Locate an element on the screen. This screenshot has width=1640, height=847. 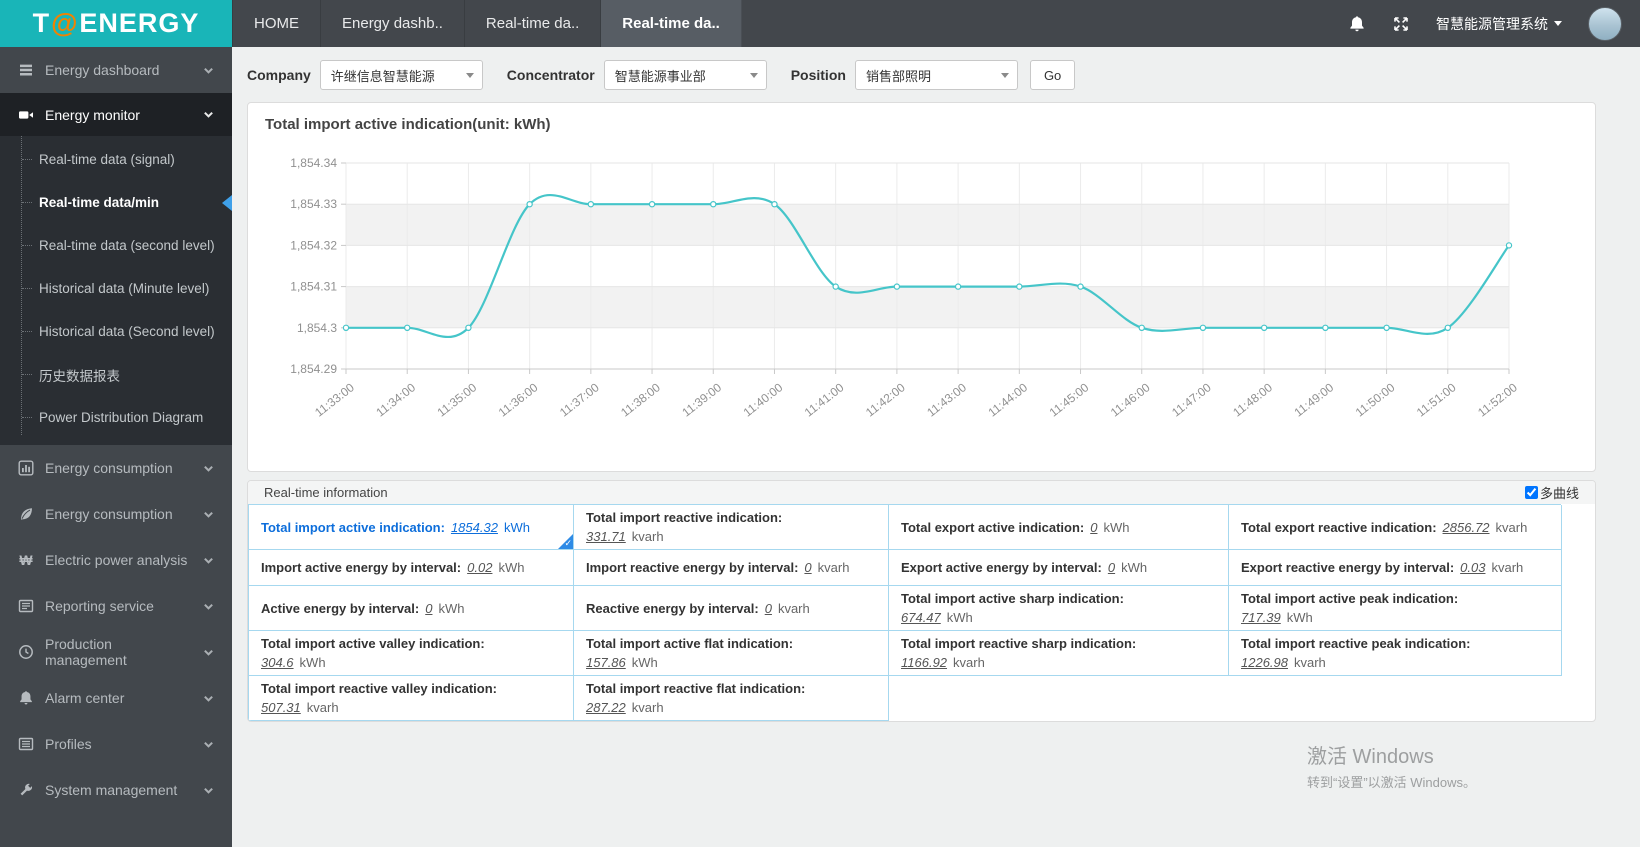
cell-reactive-energy-interval: Reactive energy by interval: 0 kvarh is located at coordinates (731, 608).